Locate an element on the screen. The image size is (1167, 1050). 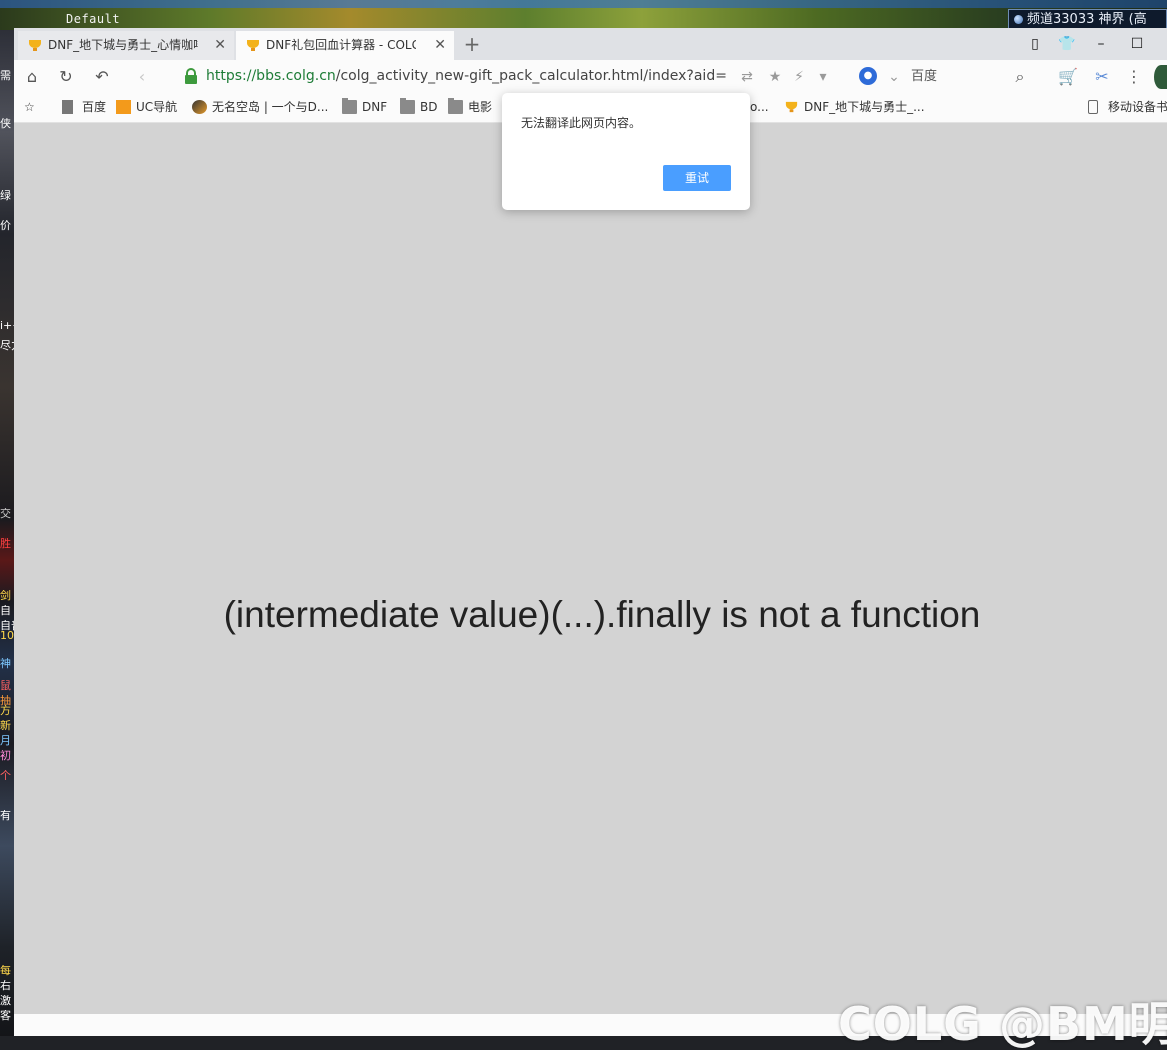
chevron-down-icon: ⌄ is located at coordinates (894, 77).